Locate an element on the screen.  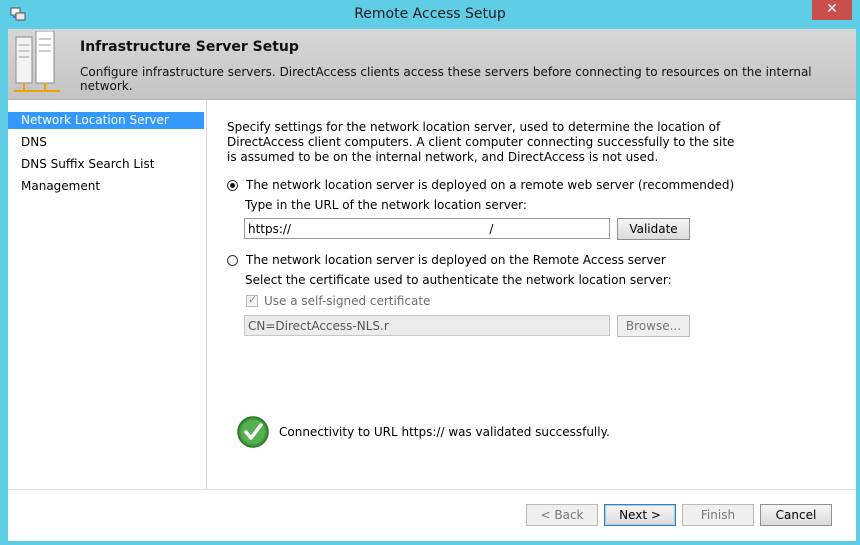
back-button: < Back is located at coordinates (562, 515).